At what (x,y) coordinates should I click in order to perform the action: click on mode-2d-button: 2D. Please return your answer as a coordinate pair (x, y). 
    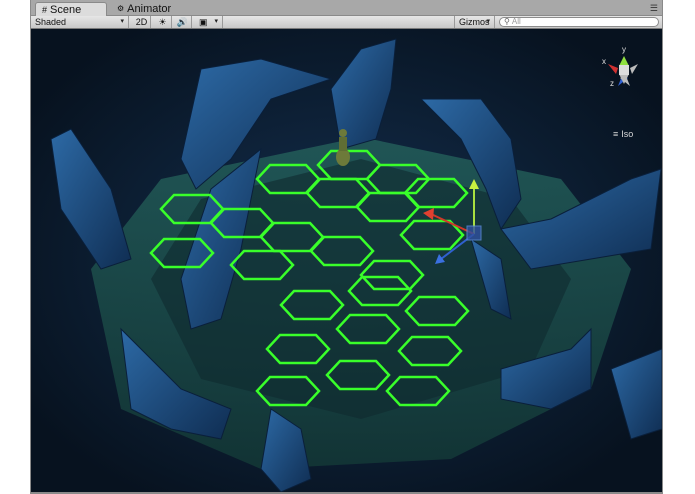
    Looking at the image, I should click on (142, 22).